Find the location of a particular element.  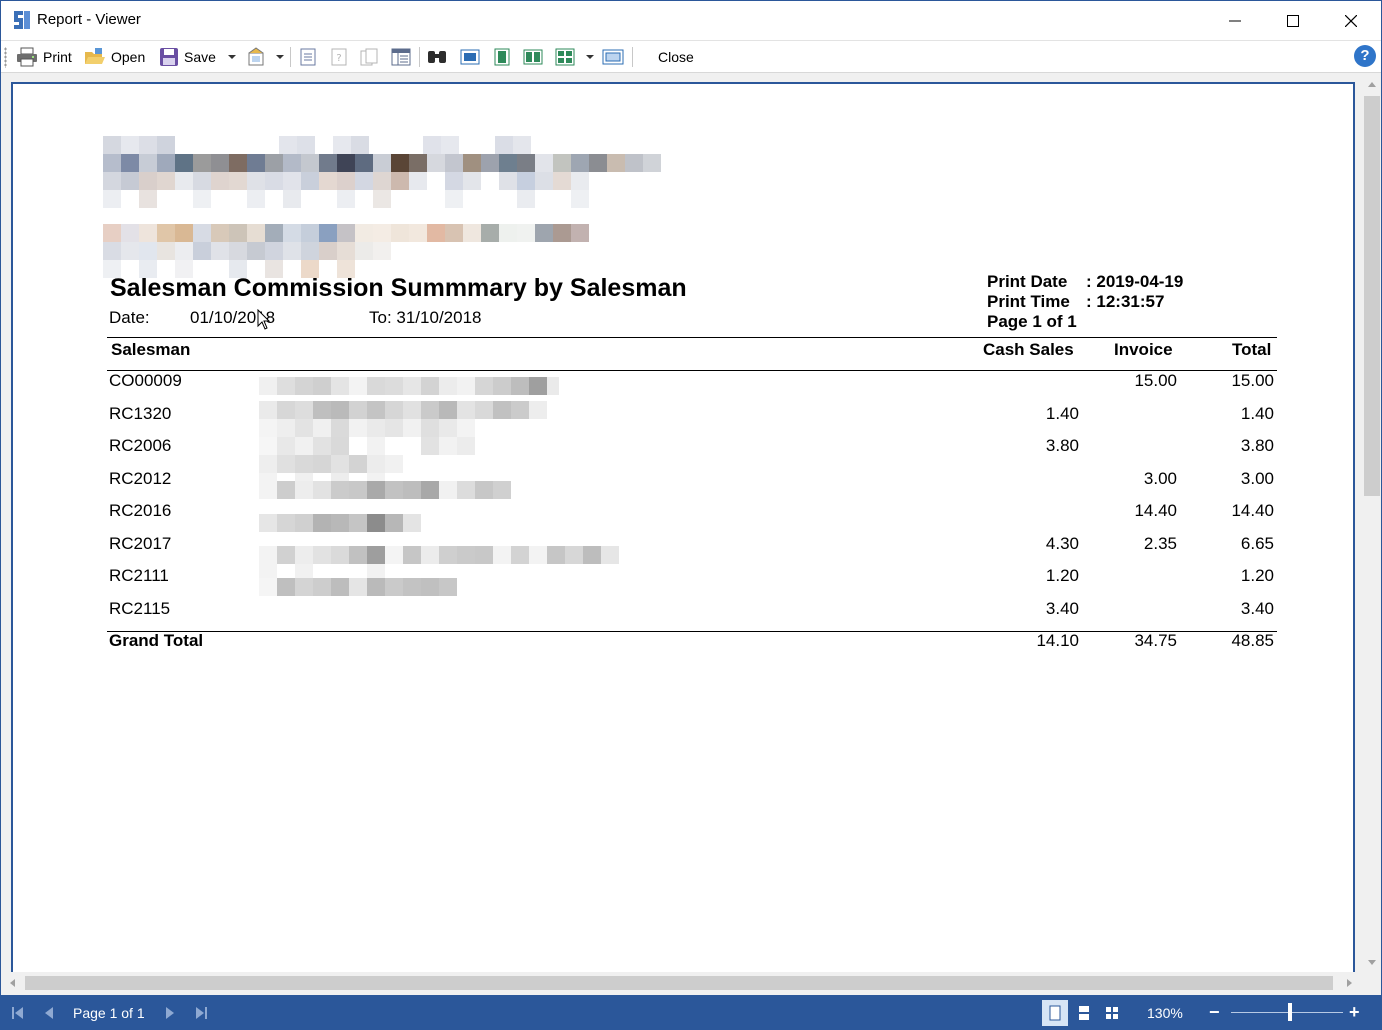

row-salesman-code: RC1320 is located at coordinates (140, 413).